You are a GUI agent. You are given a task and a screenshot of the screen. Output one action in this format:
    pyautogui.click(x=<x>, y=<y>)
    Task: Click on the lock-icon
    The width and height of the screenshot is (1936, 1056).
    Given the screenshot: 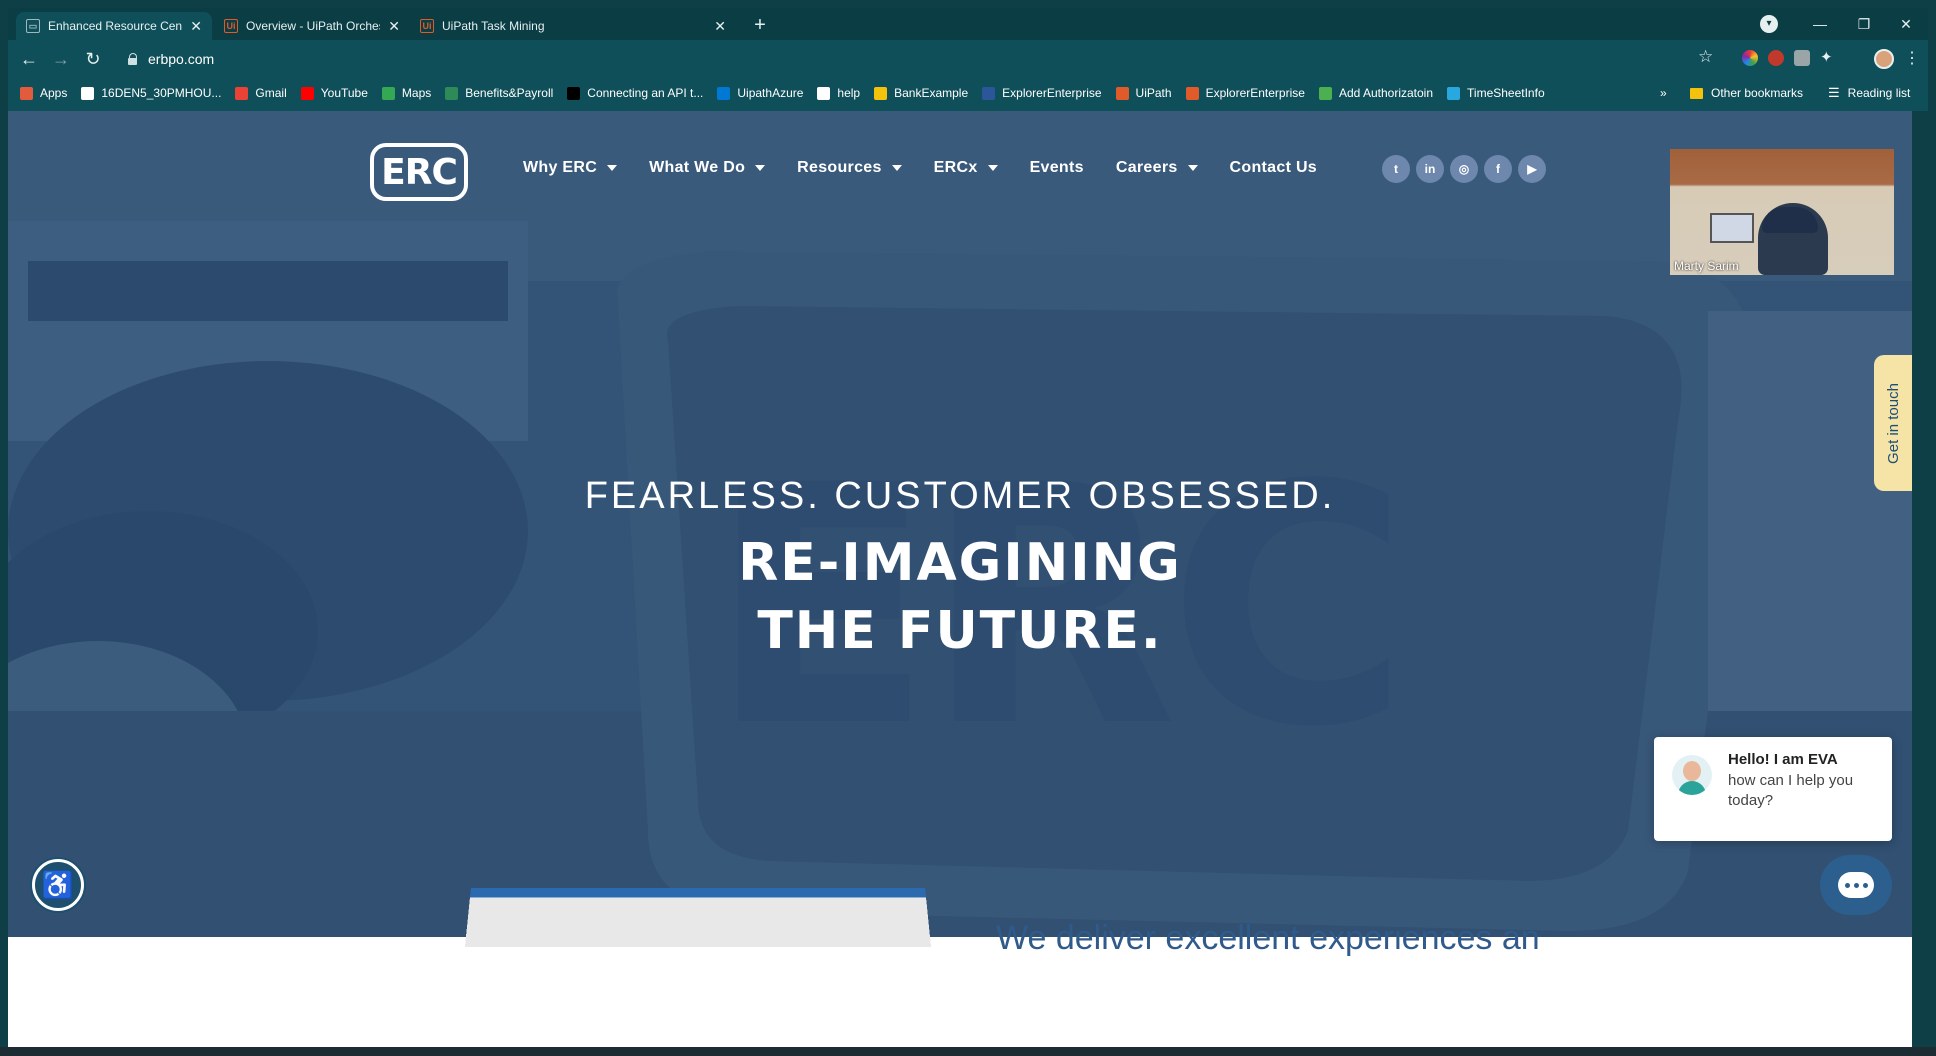 What is the action you would take?
    pyautogui.click(x=133, y=59)
    